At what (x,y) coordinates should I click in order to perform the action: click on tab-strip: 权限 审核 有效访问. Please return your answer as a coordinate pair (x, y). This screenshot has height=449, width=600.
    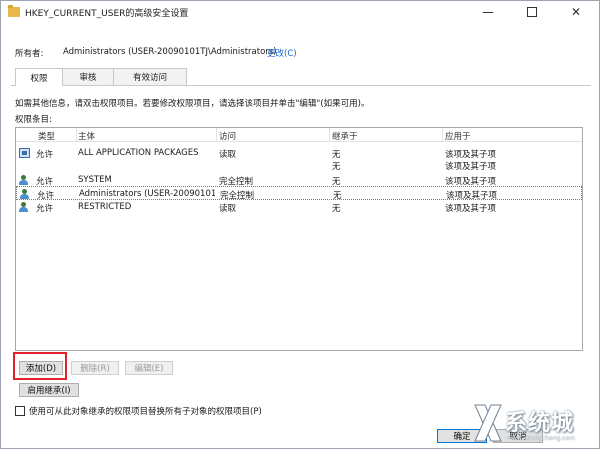
    Looking at the image, I should click on (101, 77).